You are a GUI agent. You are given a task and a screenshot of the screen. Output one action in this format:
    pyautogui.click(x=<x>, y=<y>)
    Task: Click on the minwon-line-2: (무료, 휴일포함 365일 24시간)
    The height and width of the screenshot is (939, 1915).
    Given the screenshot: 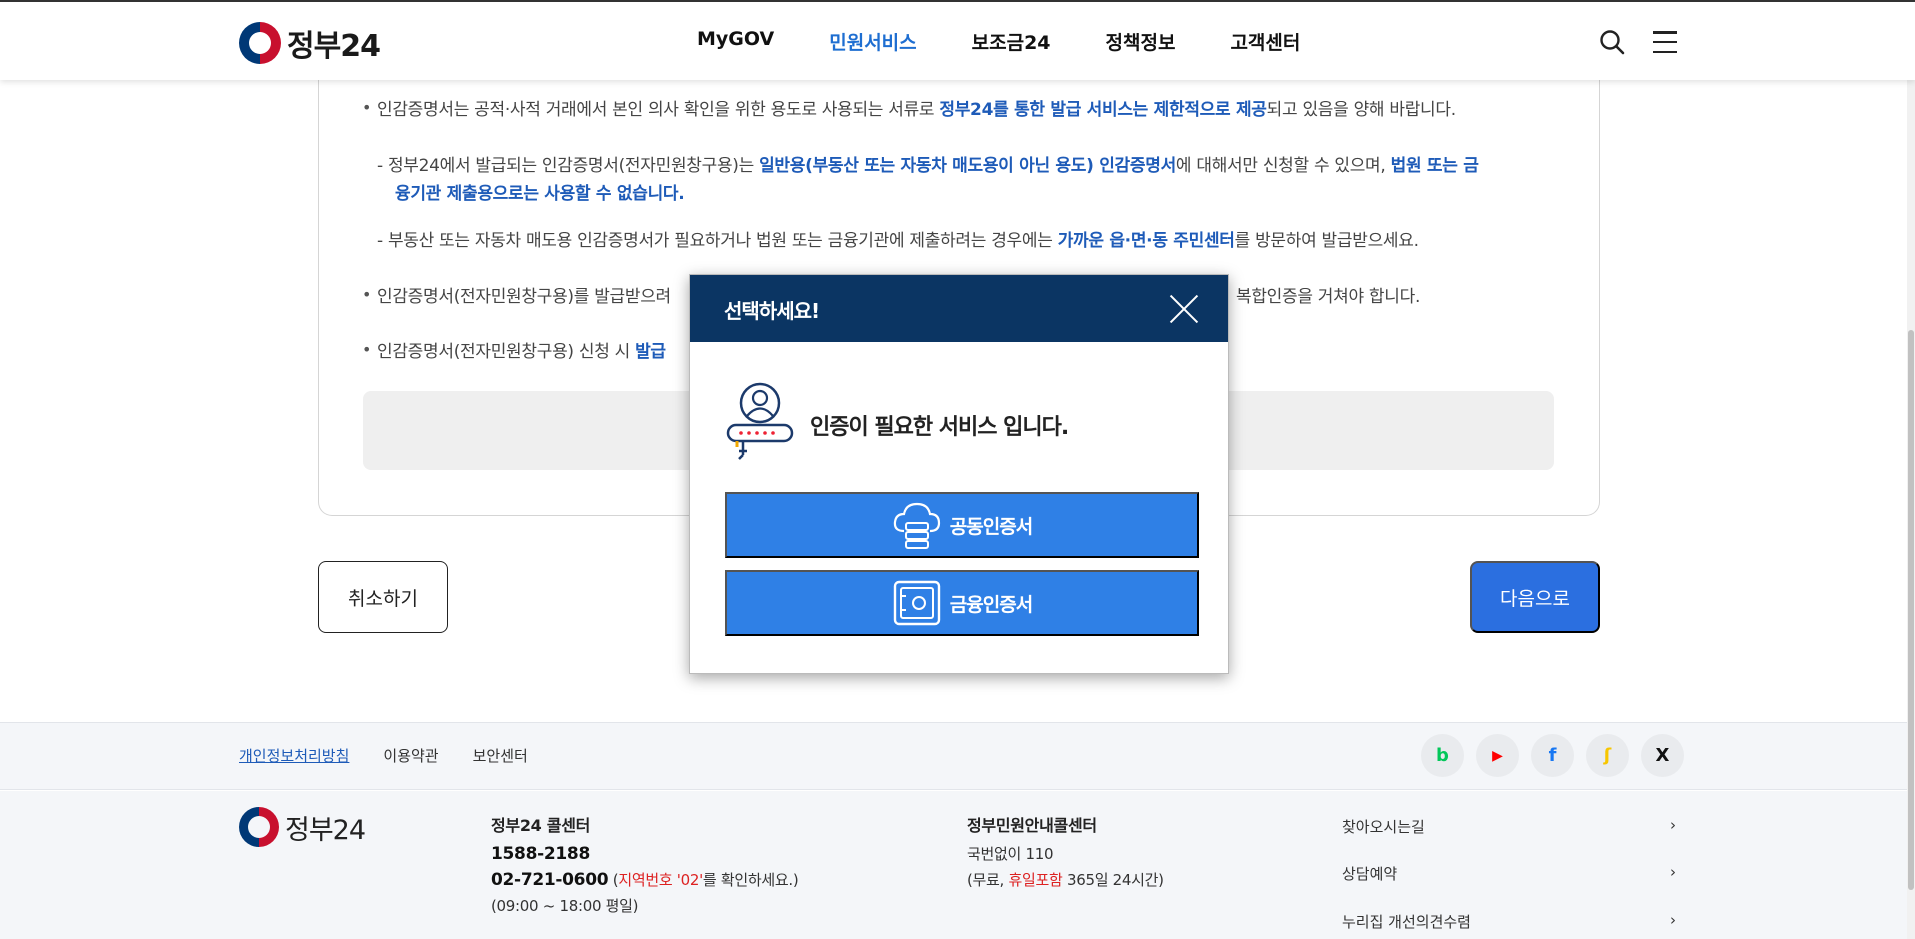 What is the action you would take?
    pyautogui.click(x=1065, y=880)
    